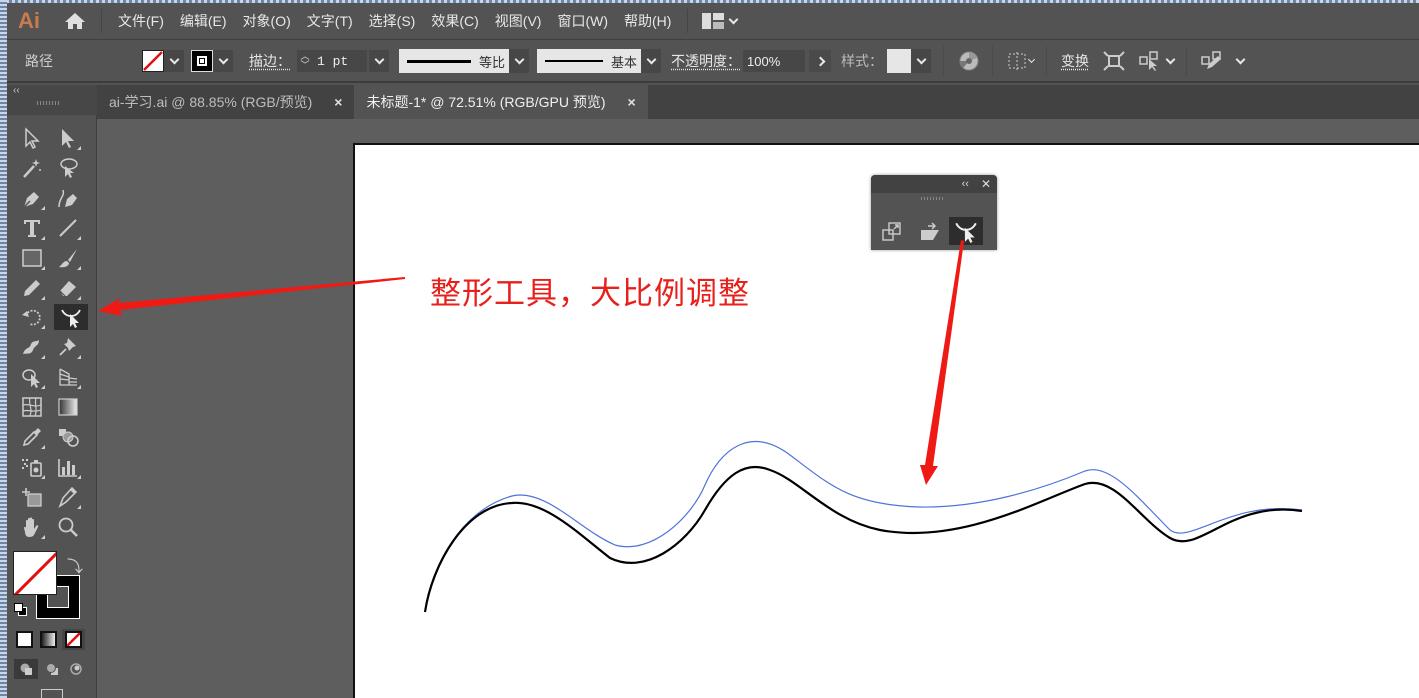 This screenshot has height=698, width=1419. I want to click on menu-window: 窗口(W), so click(582, 21).